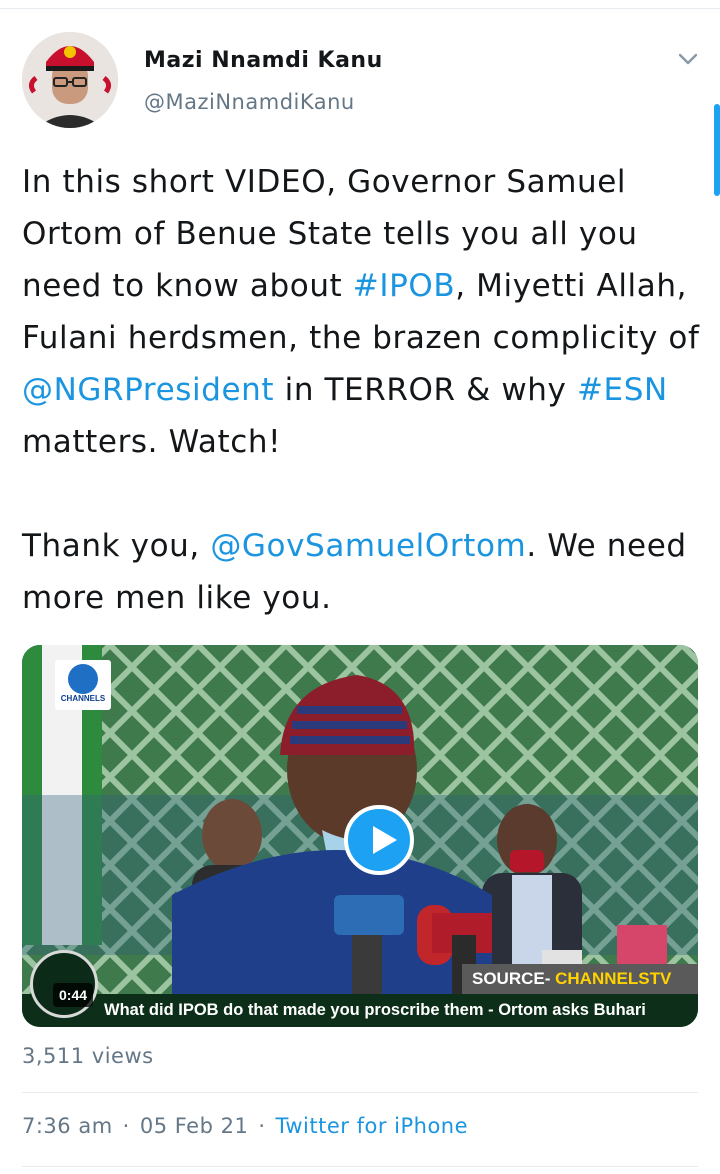 The image size is (720, 1174). I want to click on tweet-metadata: 7:36 am · 05 Feb 21 · Twitter for iPhone, so click(245, 1126).